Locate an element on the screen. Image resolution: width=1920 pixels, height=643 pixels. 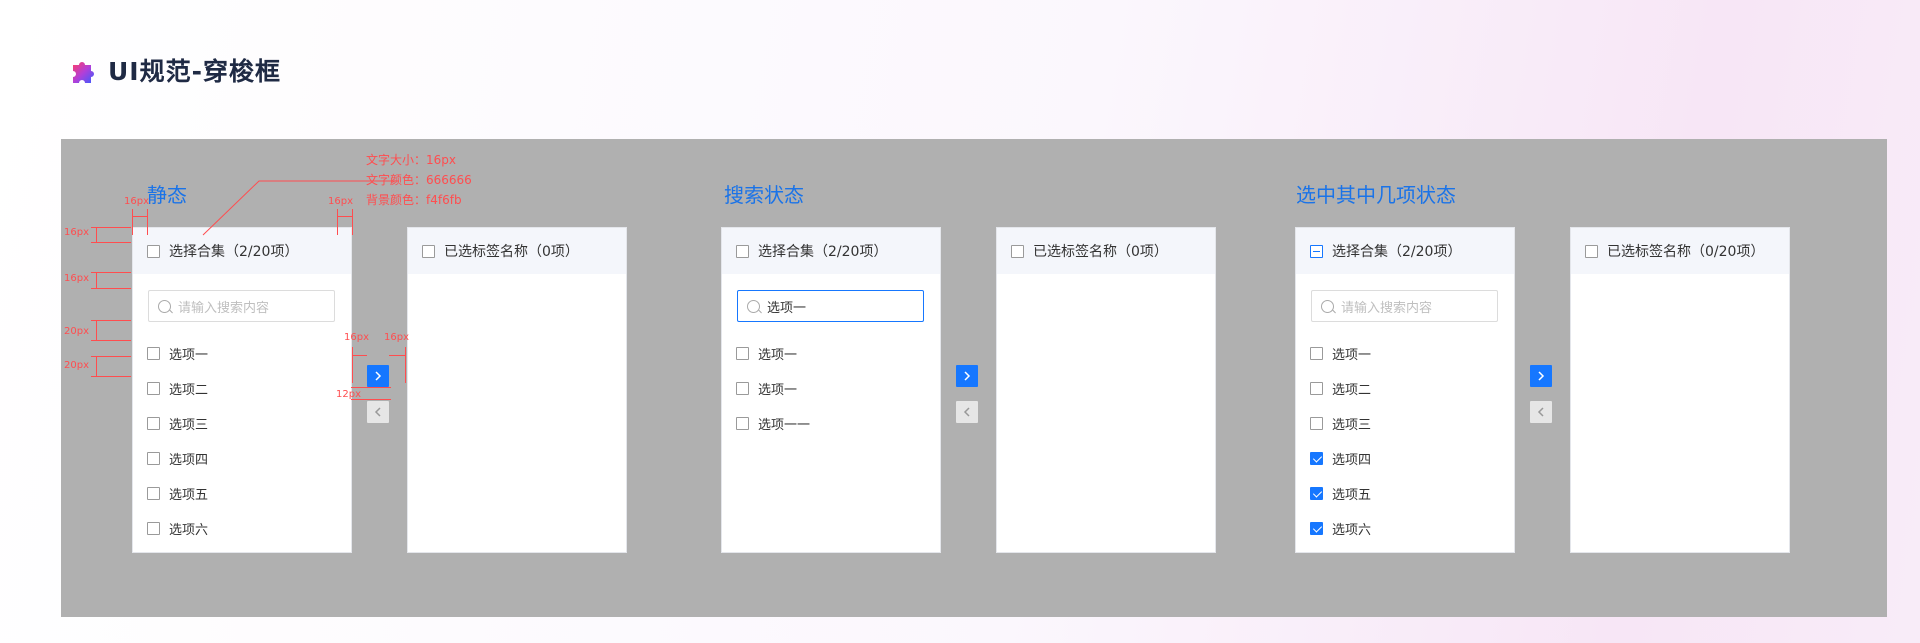
chevron-left-icon is located at coordinates (966, 412).